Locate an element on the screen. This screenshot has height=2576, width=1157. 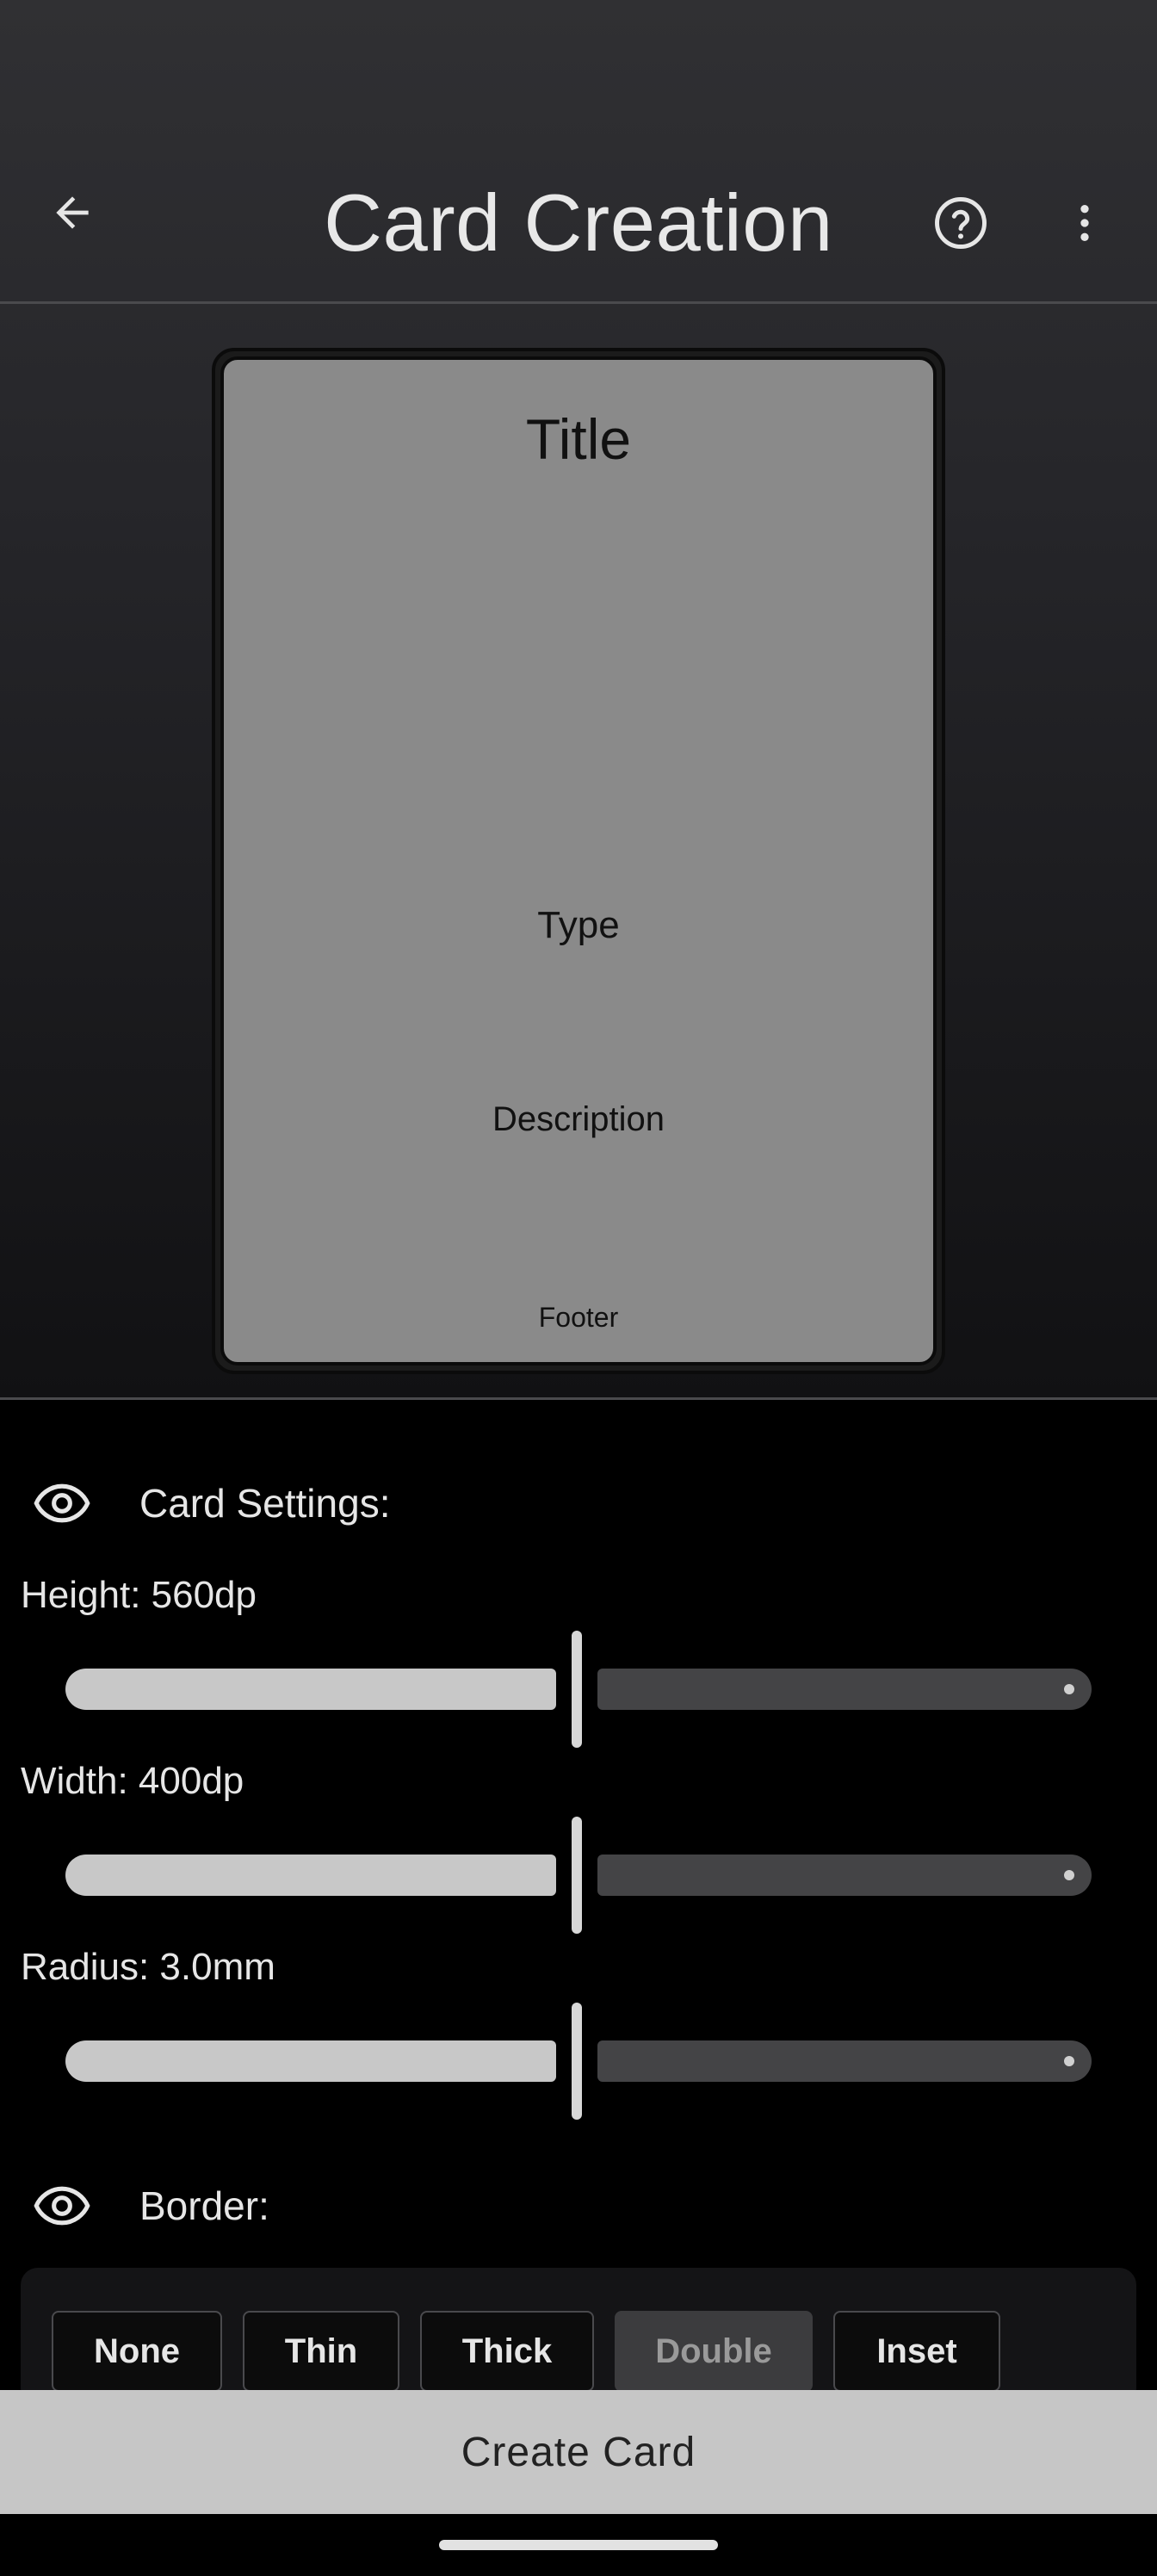
card-settings-label: Card Settings: is located at coordinates (265, 1504).